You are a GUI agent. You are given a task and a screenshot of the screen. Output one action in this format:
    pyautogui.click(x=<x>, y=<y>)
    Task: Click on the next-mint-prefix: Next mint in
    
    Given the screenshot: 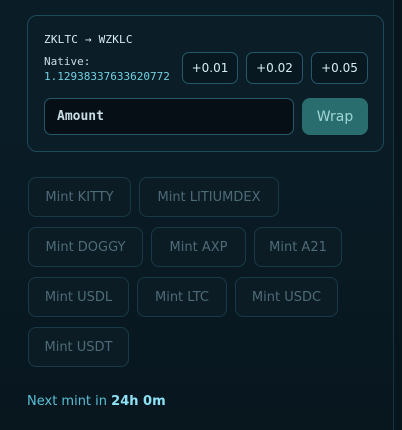 What is the action you would take?
    pyautogui.click(x=67, y=401)
    